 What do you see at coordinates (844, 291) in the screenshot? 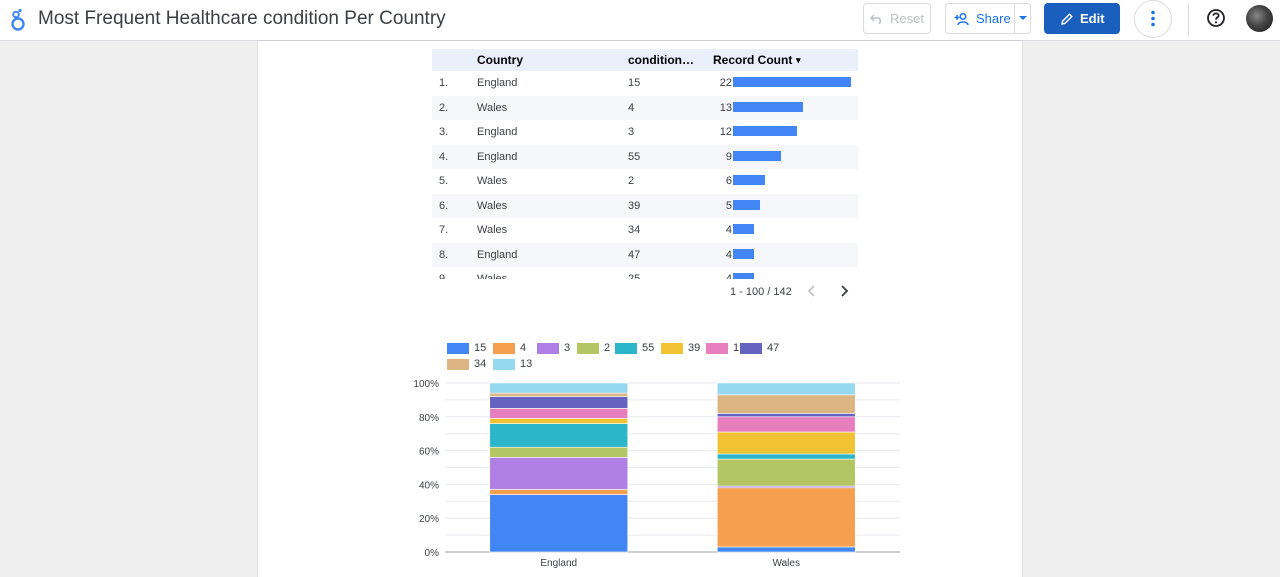
I see `next-page-icon` at bounding box center [844, 291].